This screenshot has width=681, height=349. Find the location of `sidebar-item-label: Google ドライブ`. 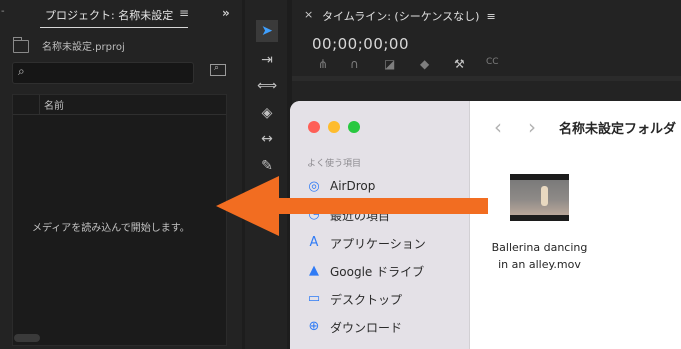

sidebar-item-label: Google ドライブ is located at coordinates (377, 272).